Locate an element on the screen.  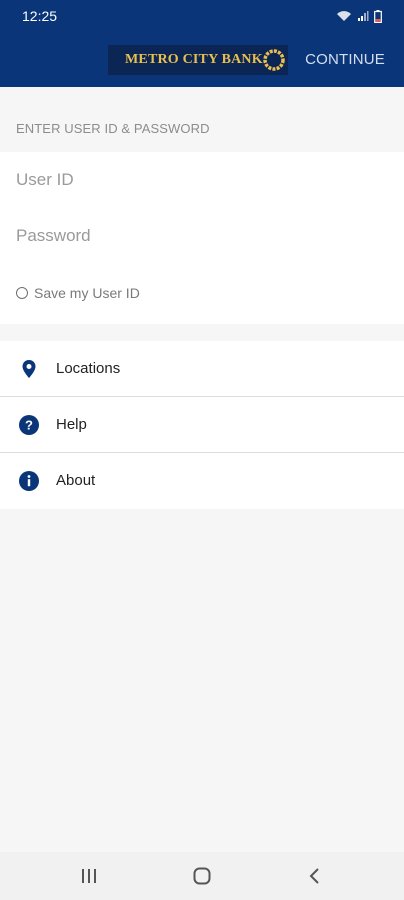
status-bar: 12:25 is located at coordinates (202, 16).